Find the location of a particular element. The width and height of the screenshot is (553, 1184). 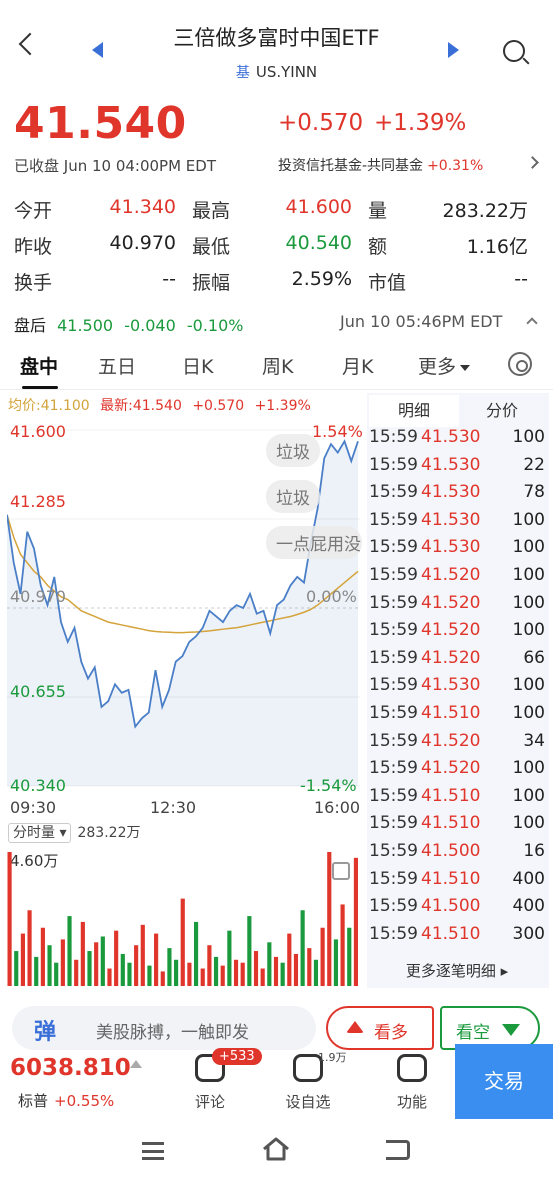

price-change: +0.570 is located at coordinates (321, 123).